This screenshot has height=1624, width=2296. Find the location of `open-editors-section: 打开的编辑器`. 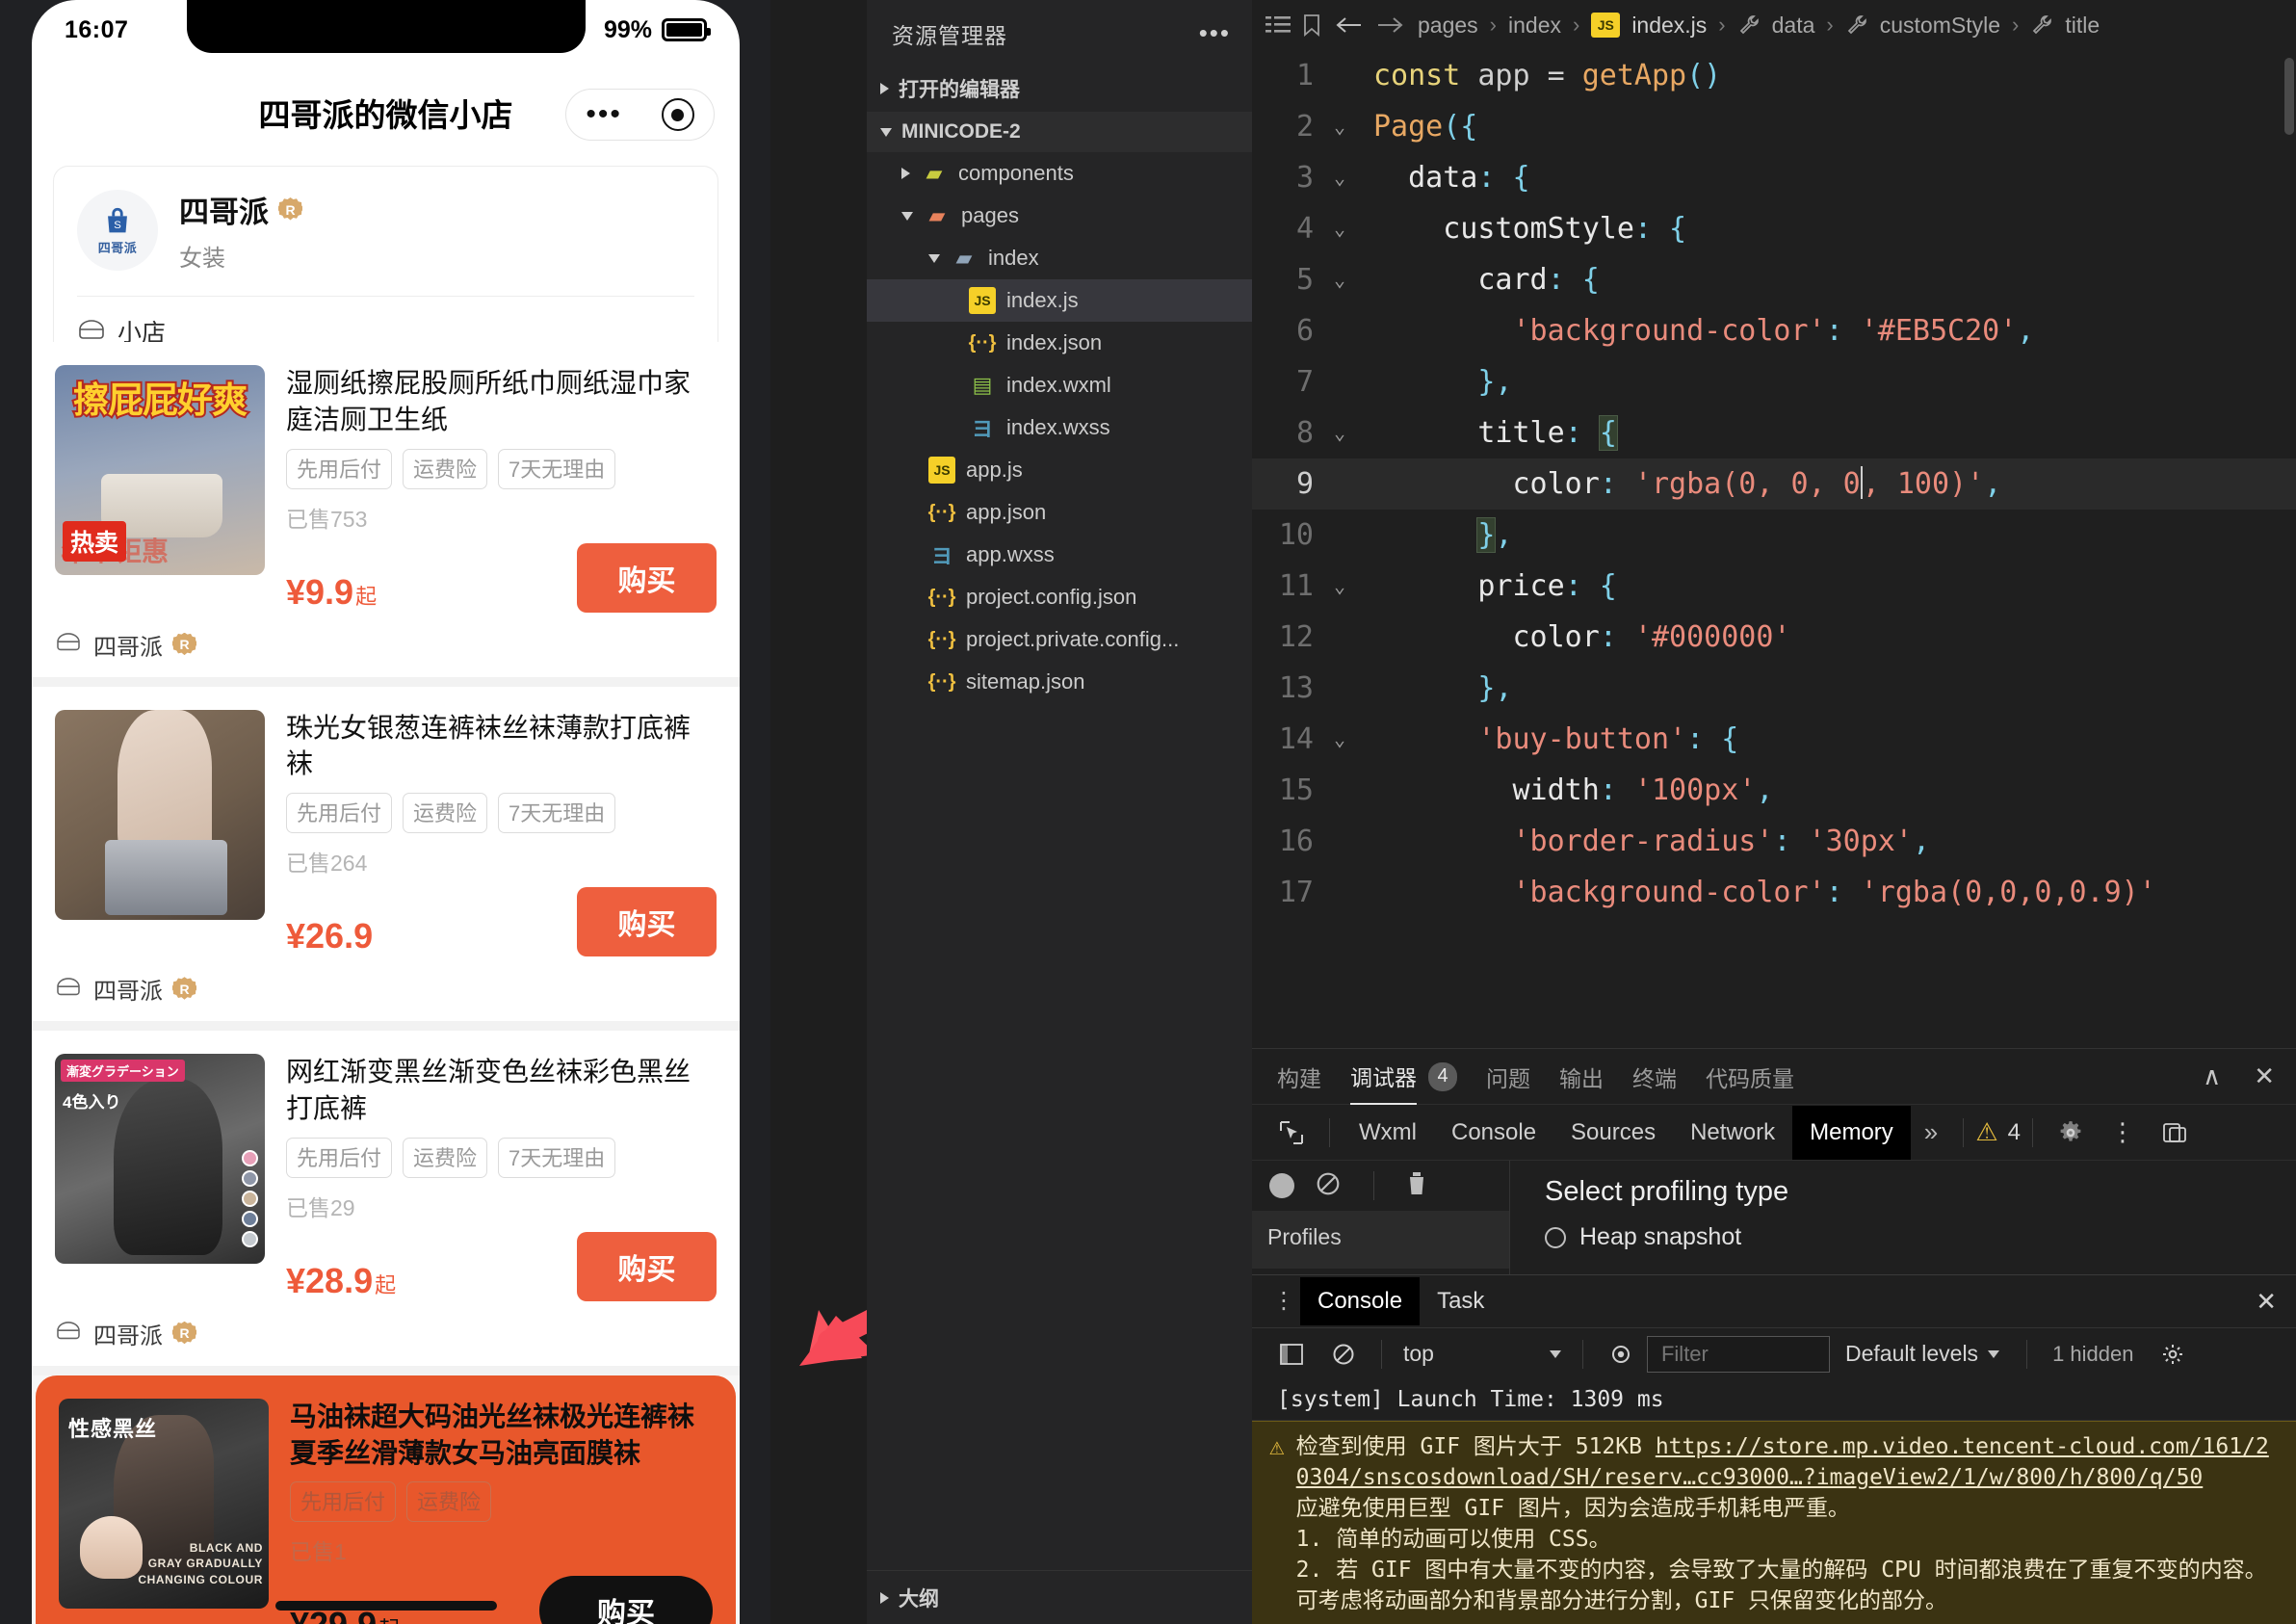

open-editors-section: 打开的编辑器 is located at coordinates (1059, 88).